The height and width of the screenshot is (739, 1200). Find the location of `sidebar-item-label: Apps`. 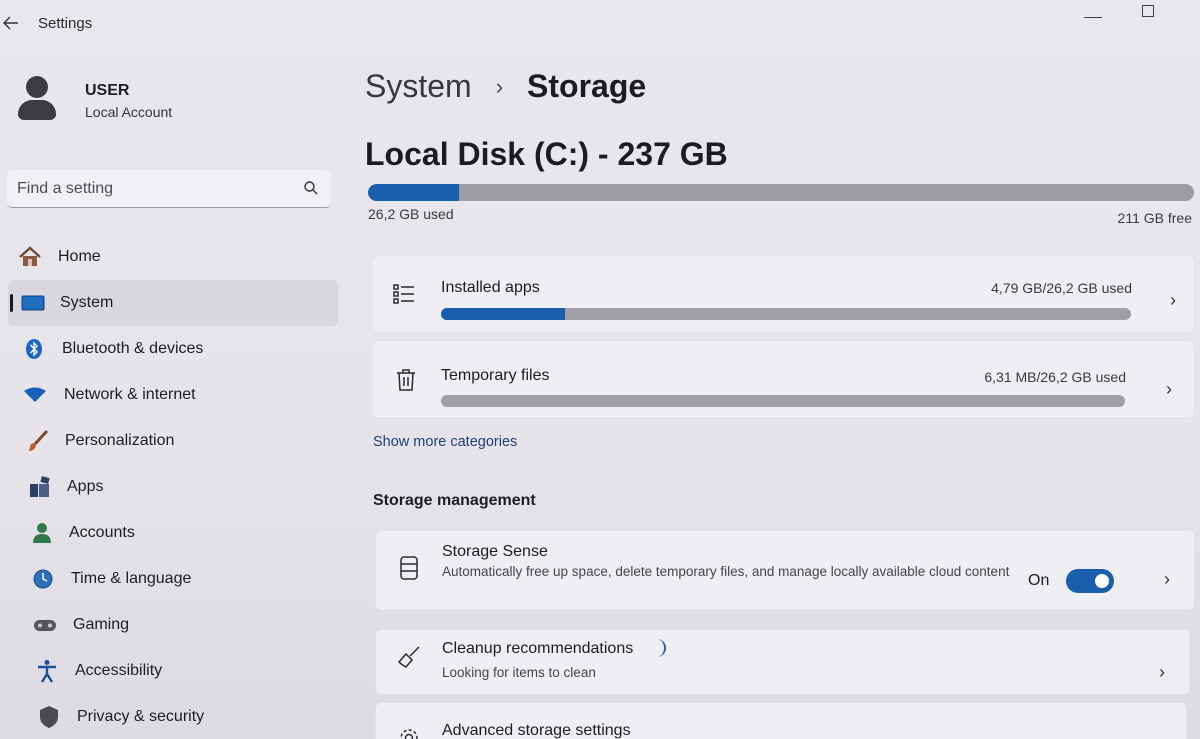

sidebar-item-label: Apps is located at coordinates (85, 486).